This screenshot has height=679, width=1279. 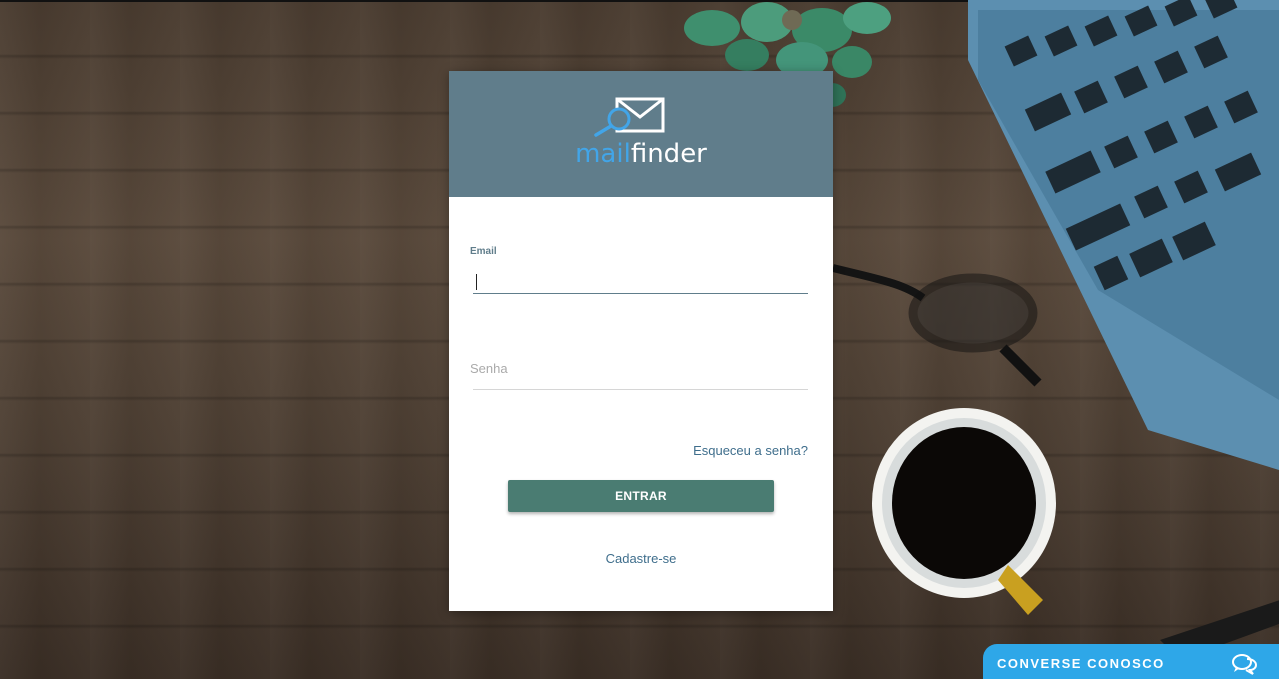 I want to click on forgot-password-link: Esqueceu a senha?, so click(x=750, y=450).